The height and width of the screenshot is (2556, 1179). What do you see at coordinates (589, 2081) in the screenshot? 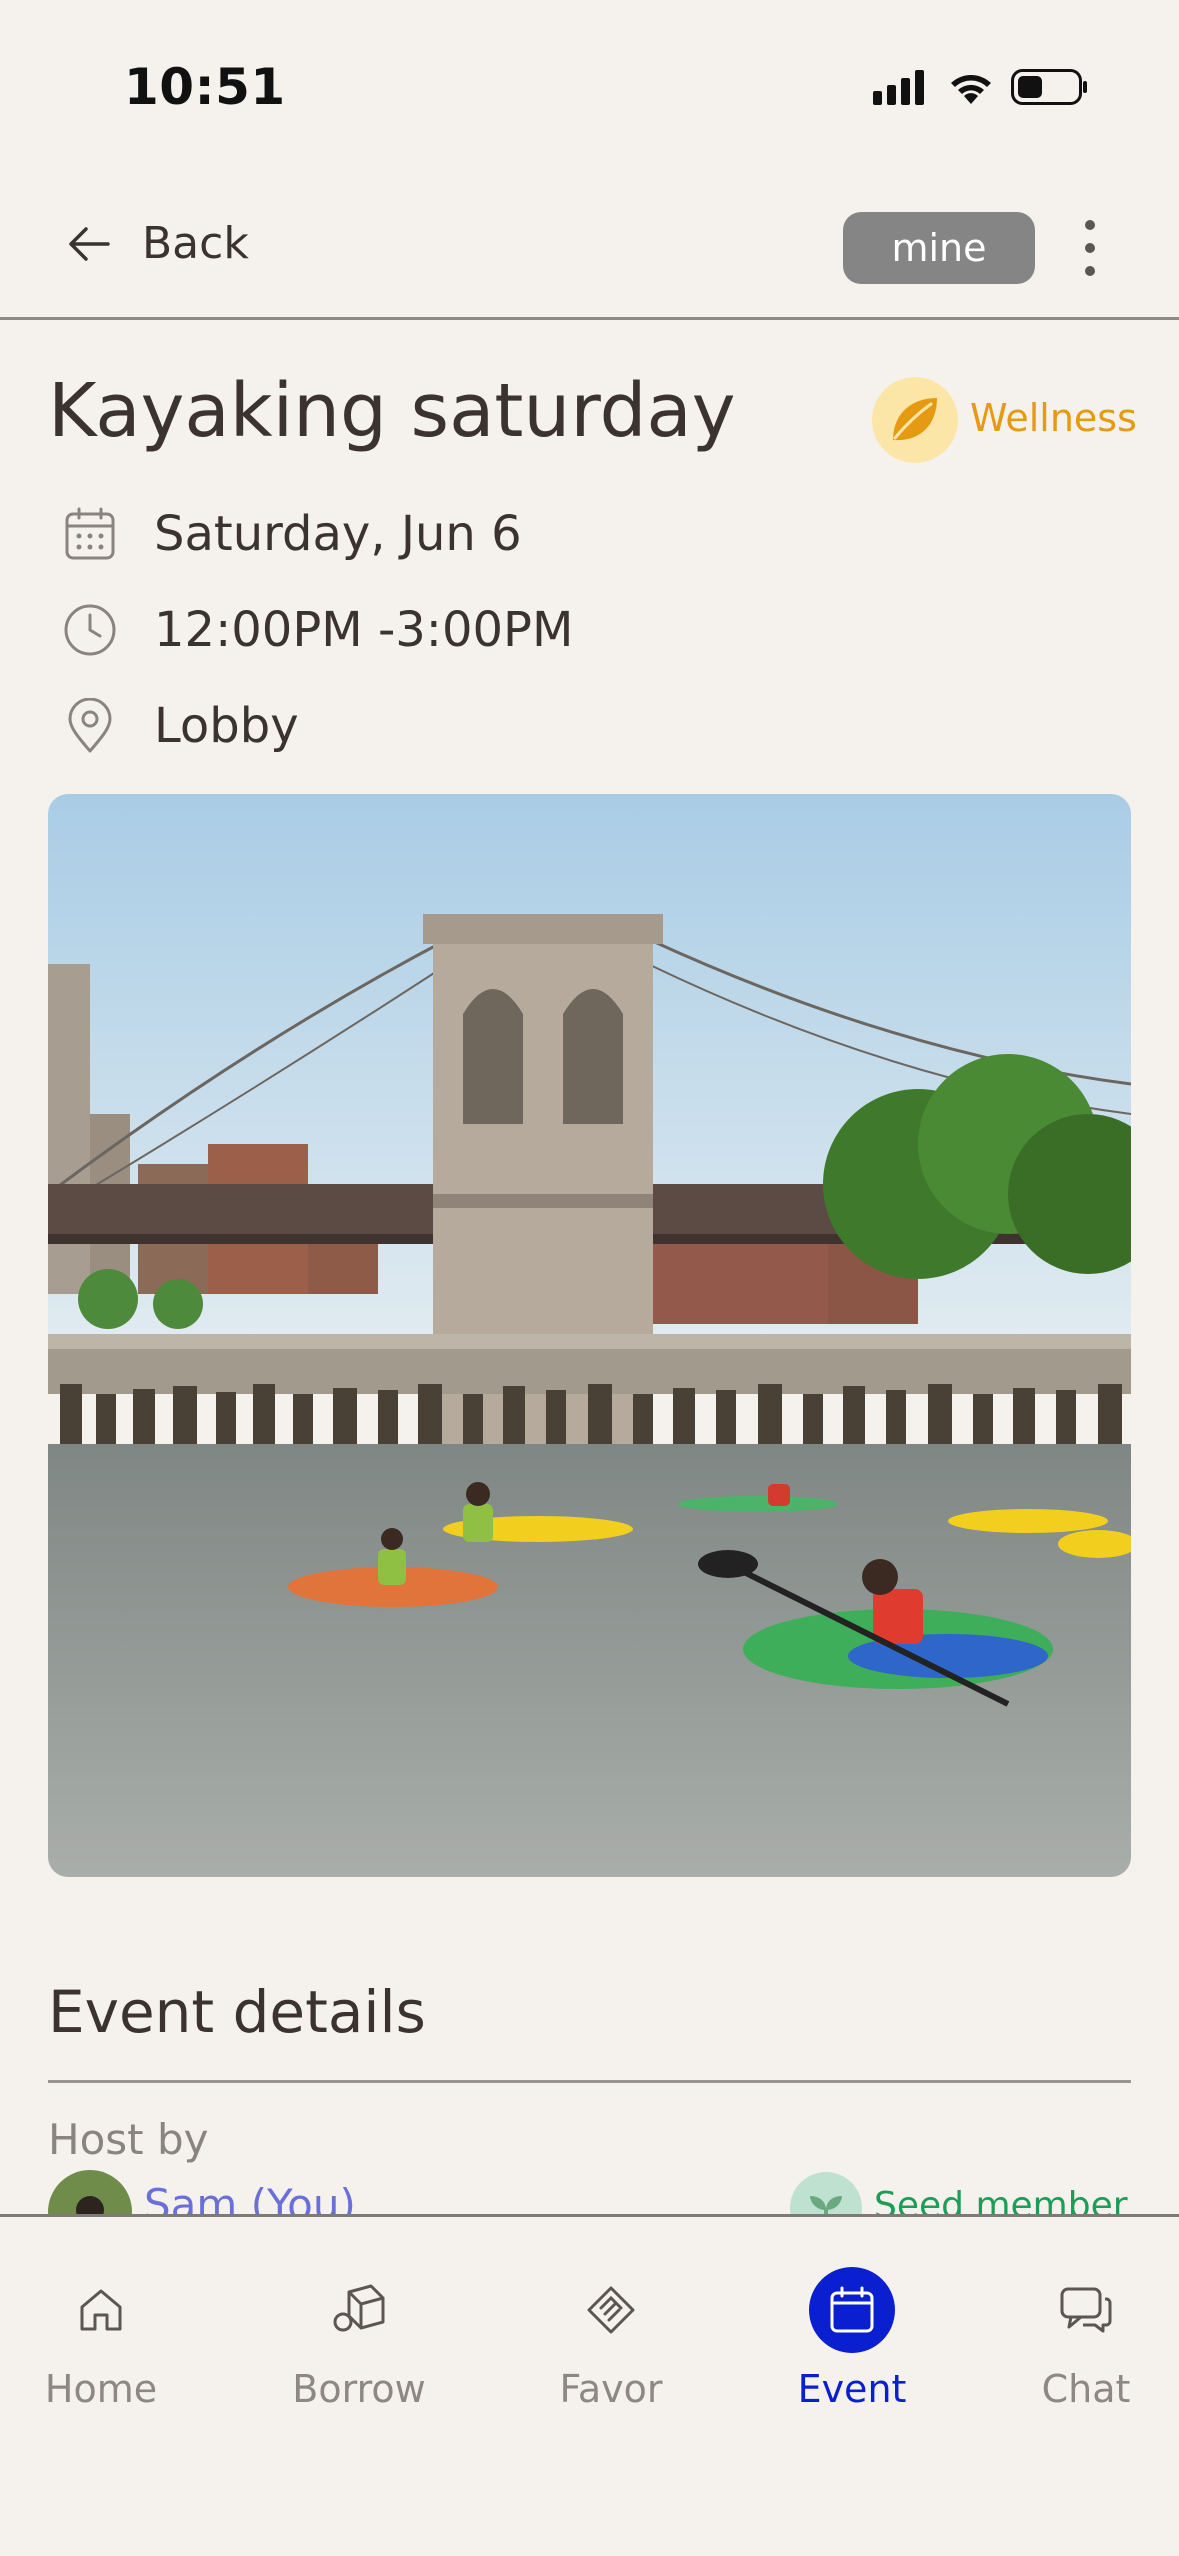
I see `section-divider` at bounding box center [589, 2081].